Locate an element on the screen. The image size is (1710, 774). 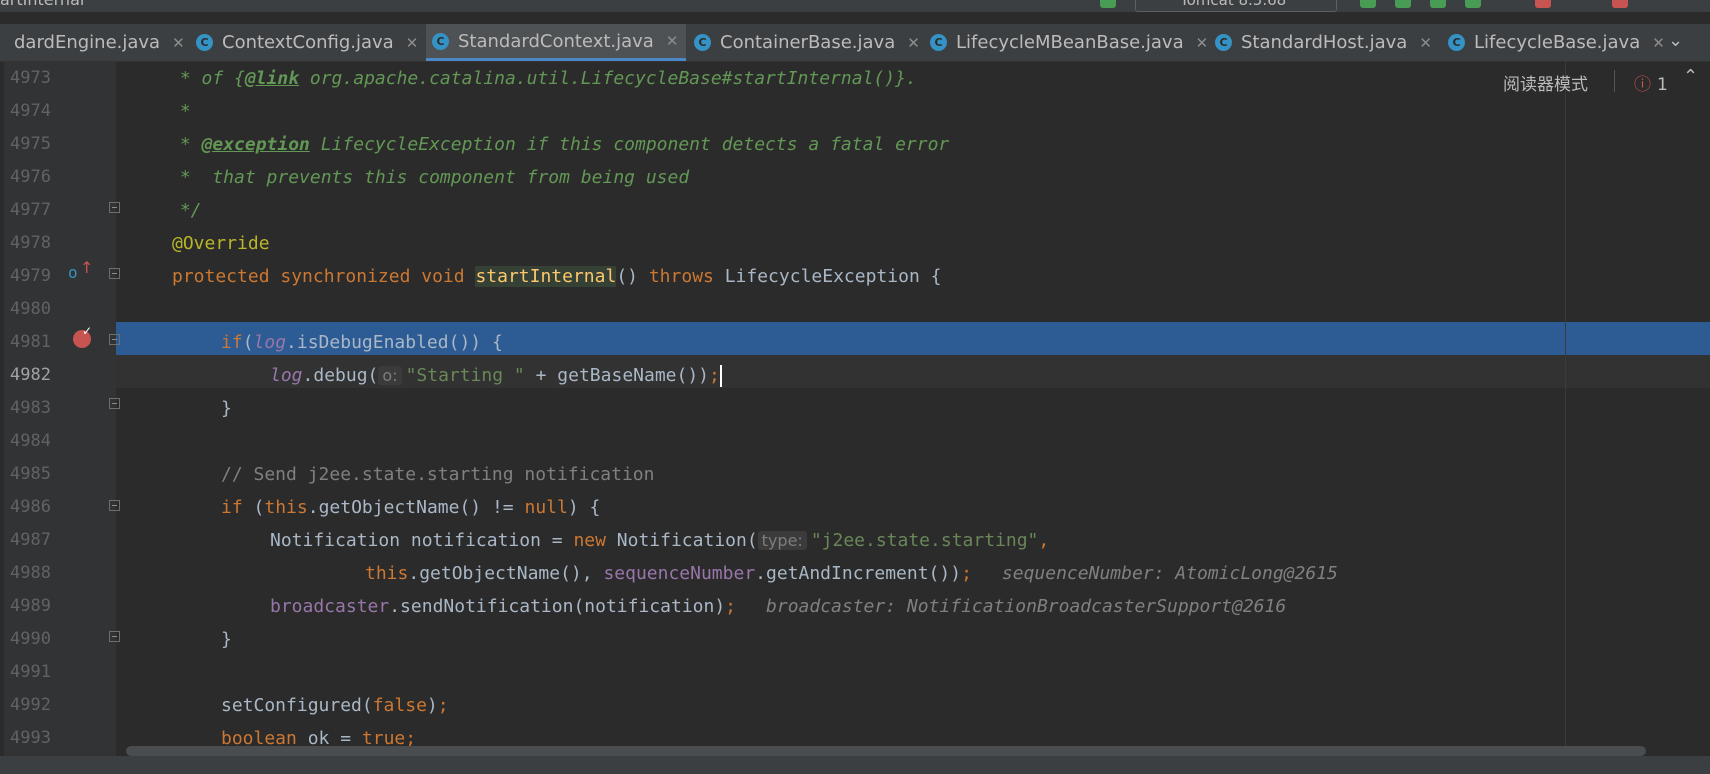
keyword: false is located at coordinates (399, 705).